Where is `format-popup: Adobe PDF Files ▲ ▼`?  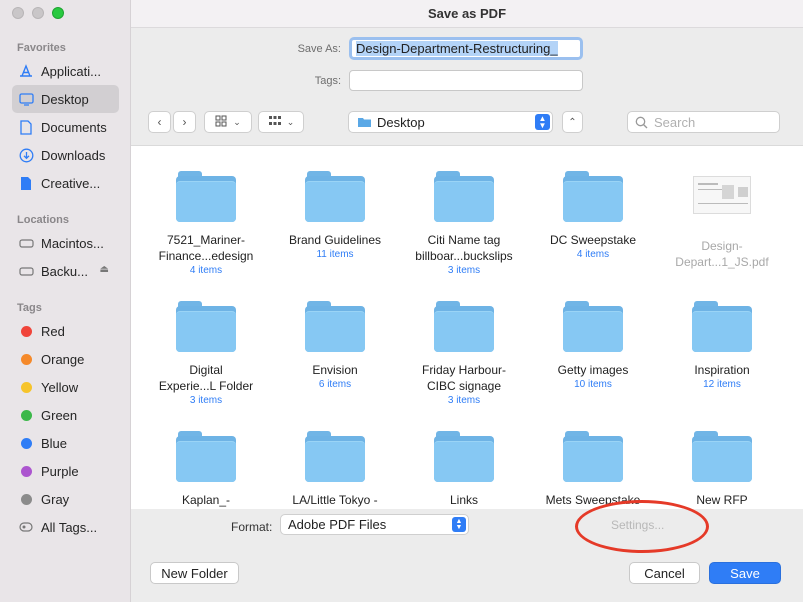
format-popup: Adobe PDF Files ▲ ▼ is located at coordinates (374, 524).